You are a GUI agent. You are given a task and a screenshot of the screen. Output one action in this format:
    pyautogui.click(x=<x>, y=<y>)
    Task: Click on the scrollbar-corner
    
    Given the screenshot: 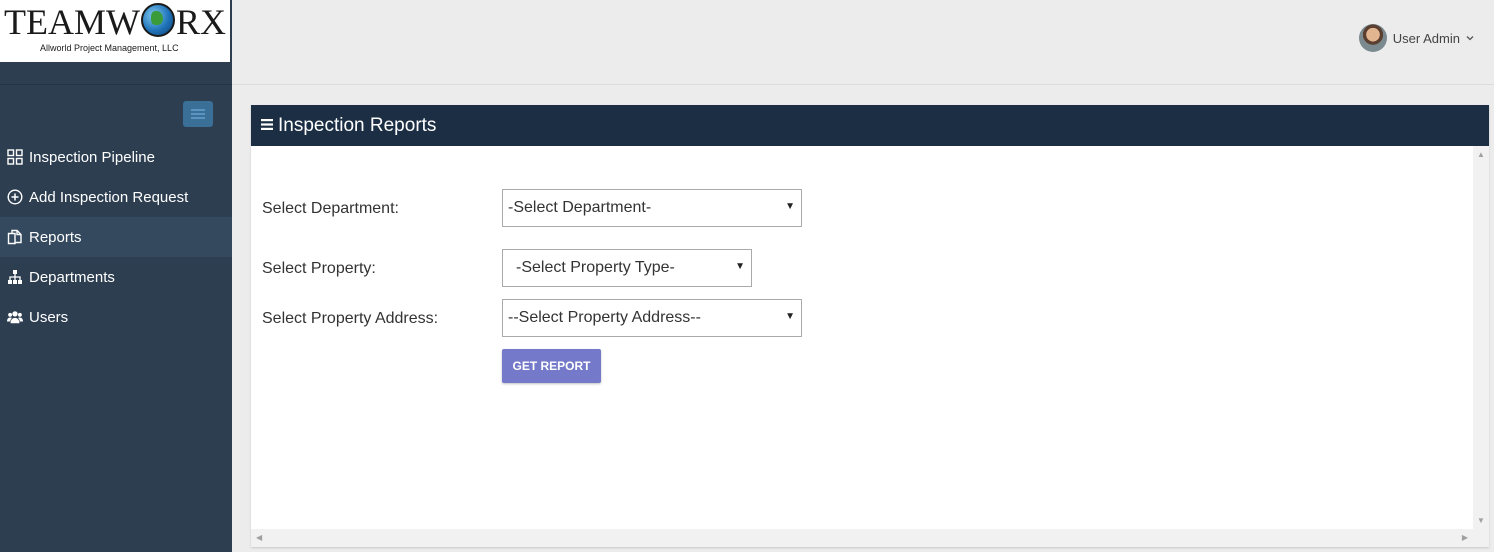 What is the action you would take?
    pyautogui.click(x=1481, y=538)
    